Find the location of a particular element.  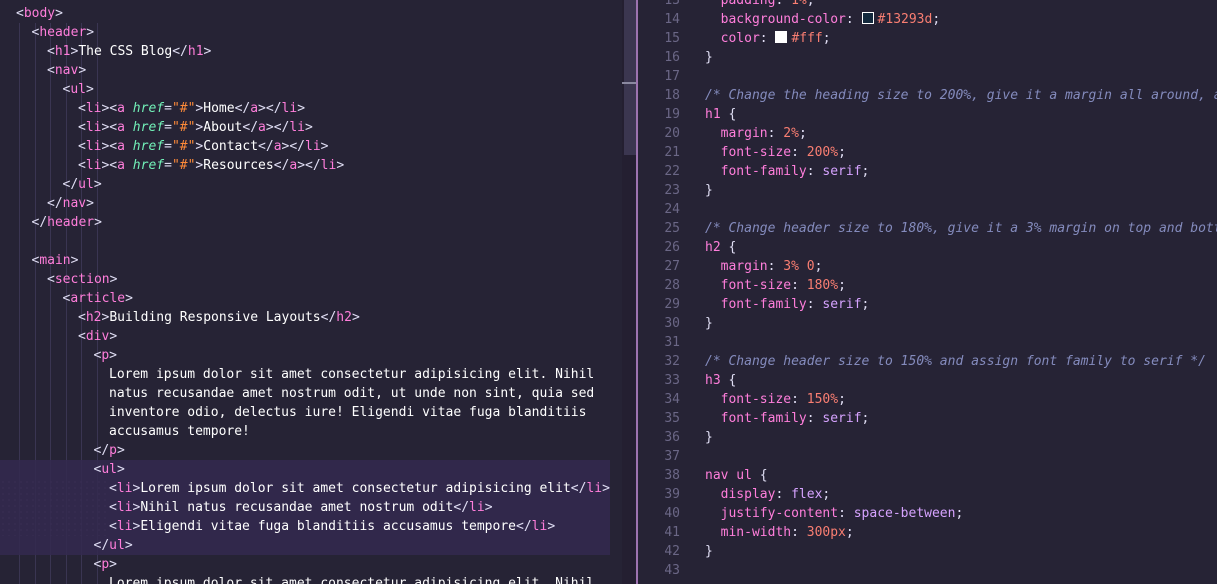

html-editor-scrollbar is located at coordinates (629, 292).